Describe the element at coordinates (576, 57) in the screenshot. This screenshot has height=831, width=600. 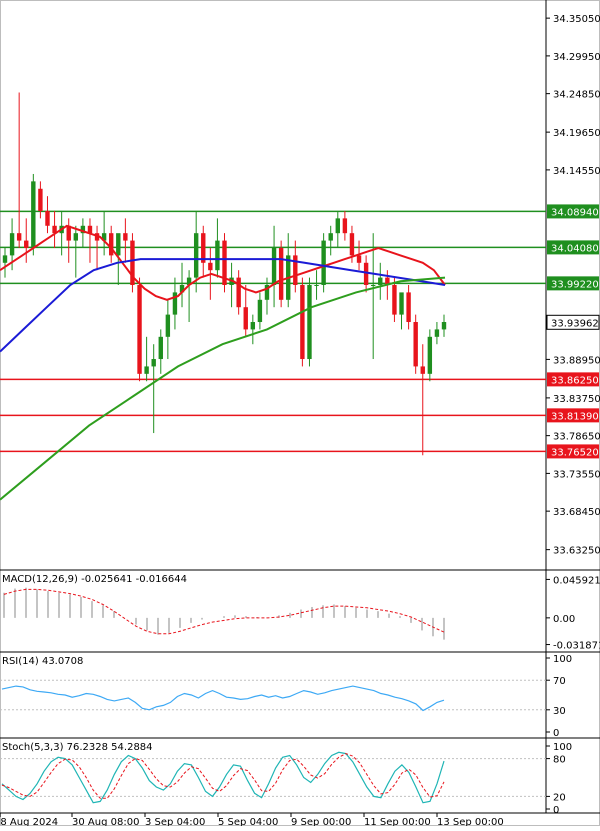
I see `price-tick-label: 34.29950` at that location.